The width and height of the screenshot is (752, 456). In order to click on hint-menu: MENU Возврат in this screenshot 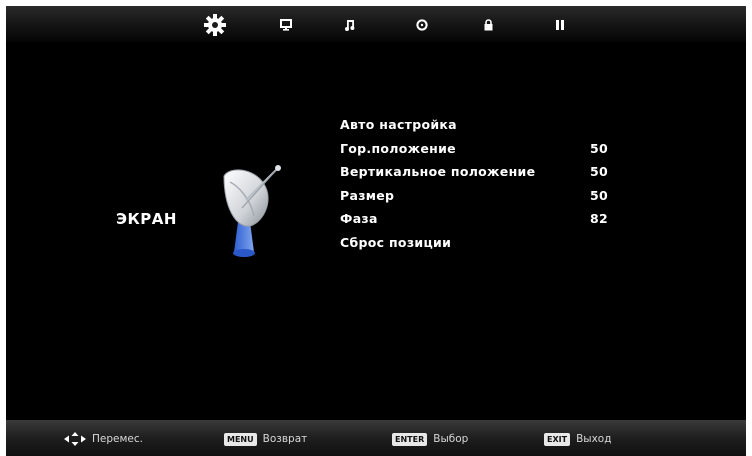, I will do `click(265, 439)`.